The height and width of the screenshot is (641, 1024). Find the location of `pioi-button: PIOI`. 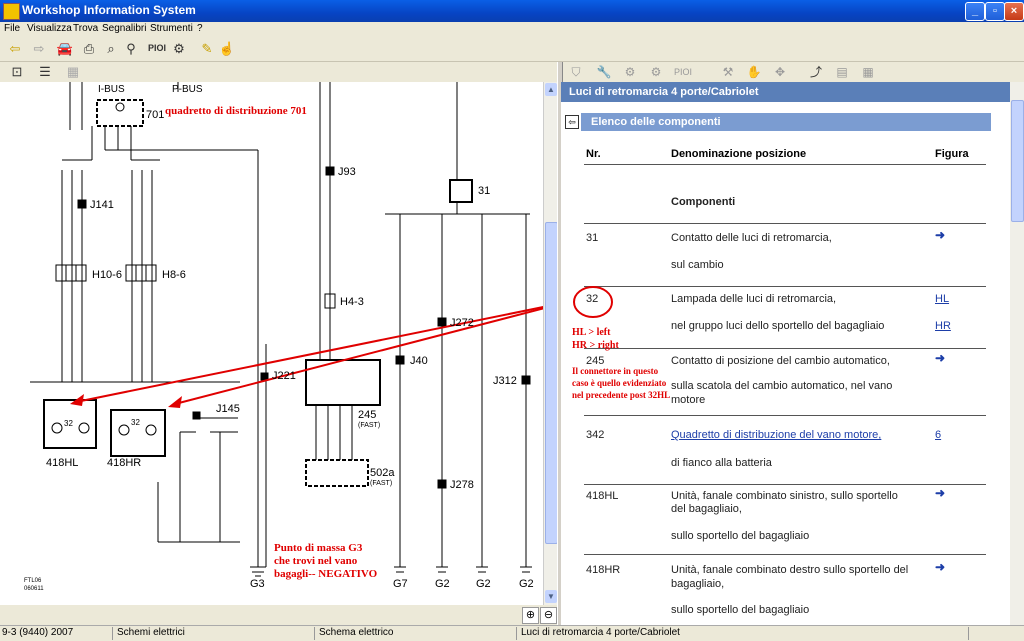

pioi-button: PIOI is located at coordinates (157, 48).